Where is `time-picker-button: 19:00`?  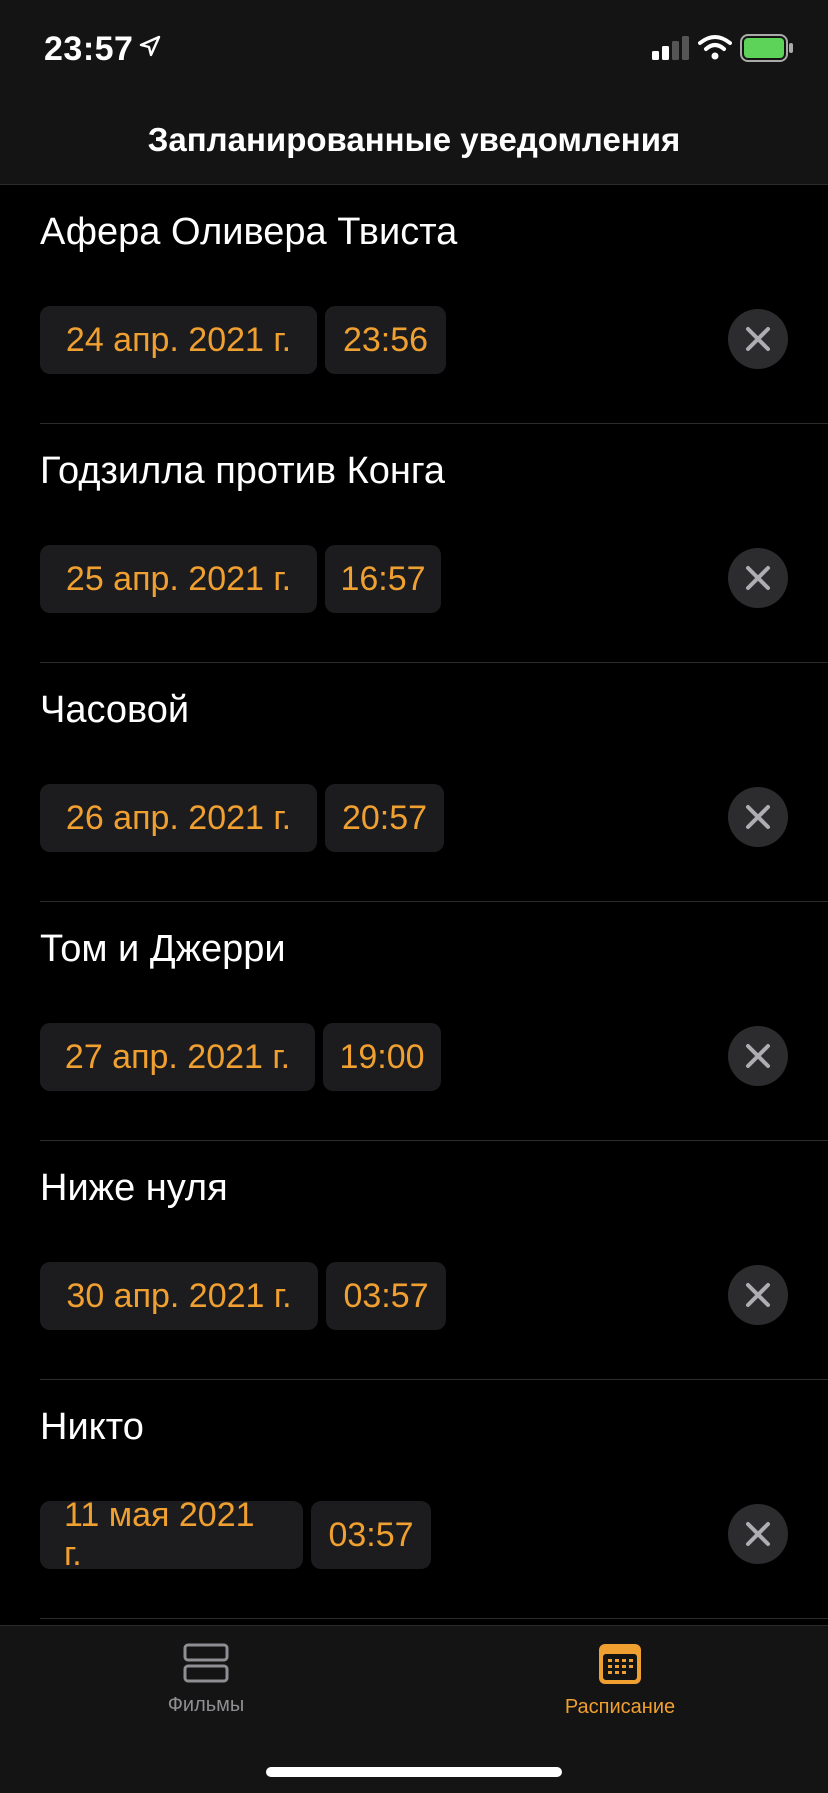
time-picker-button: 19:00 is located at coordinates (382, 1057).